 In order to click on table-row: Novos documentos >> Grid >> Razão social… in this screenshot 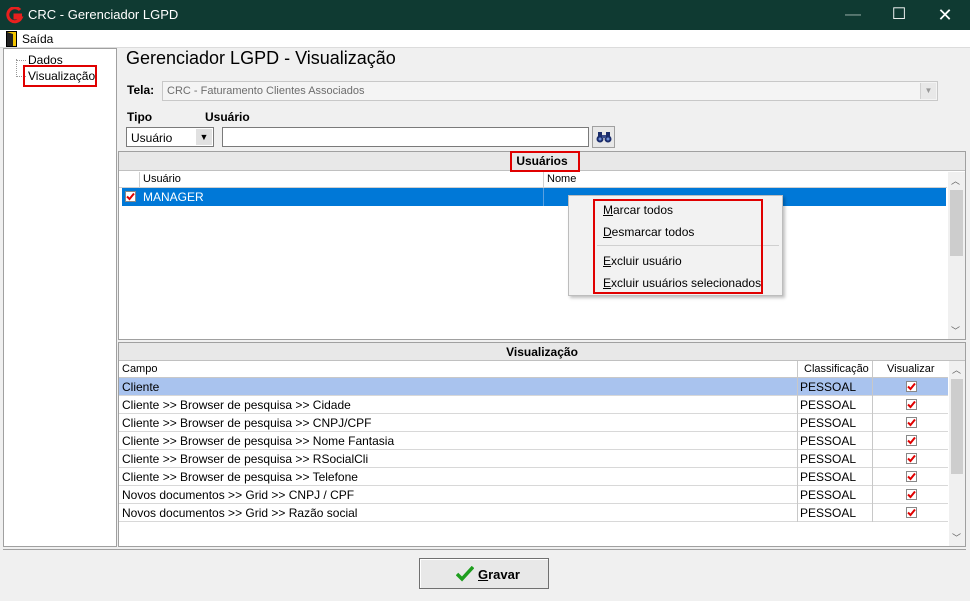, I will do `click(533, 513)`.